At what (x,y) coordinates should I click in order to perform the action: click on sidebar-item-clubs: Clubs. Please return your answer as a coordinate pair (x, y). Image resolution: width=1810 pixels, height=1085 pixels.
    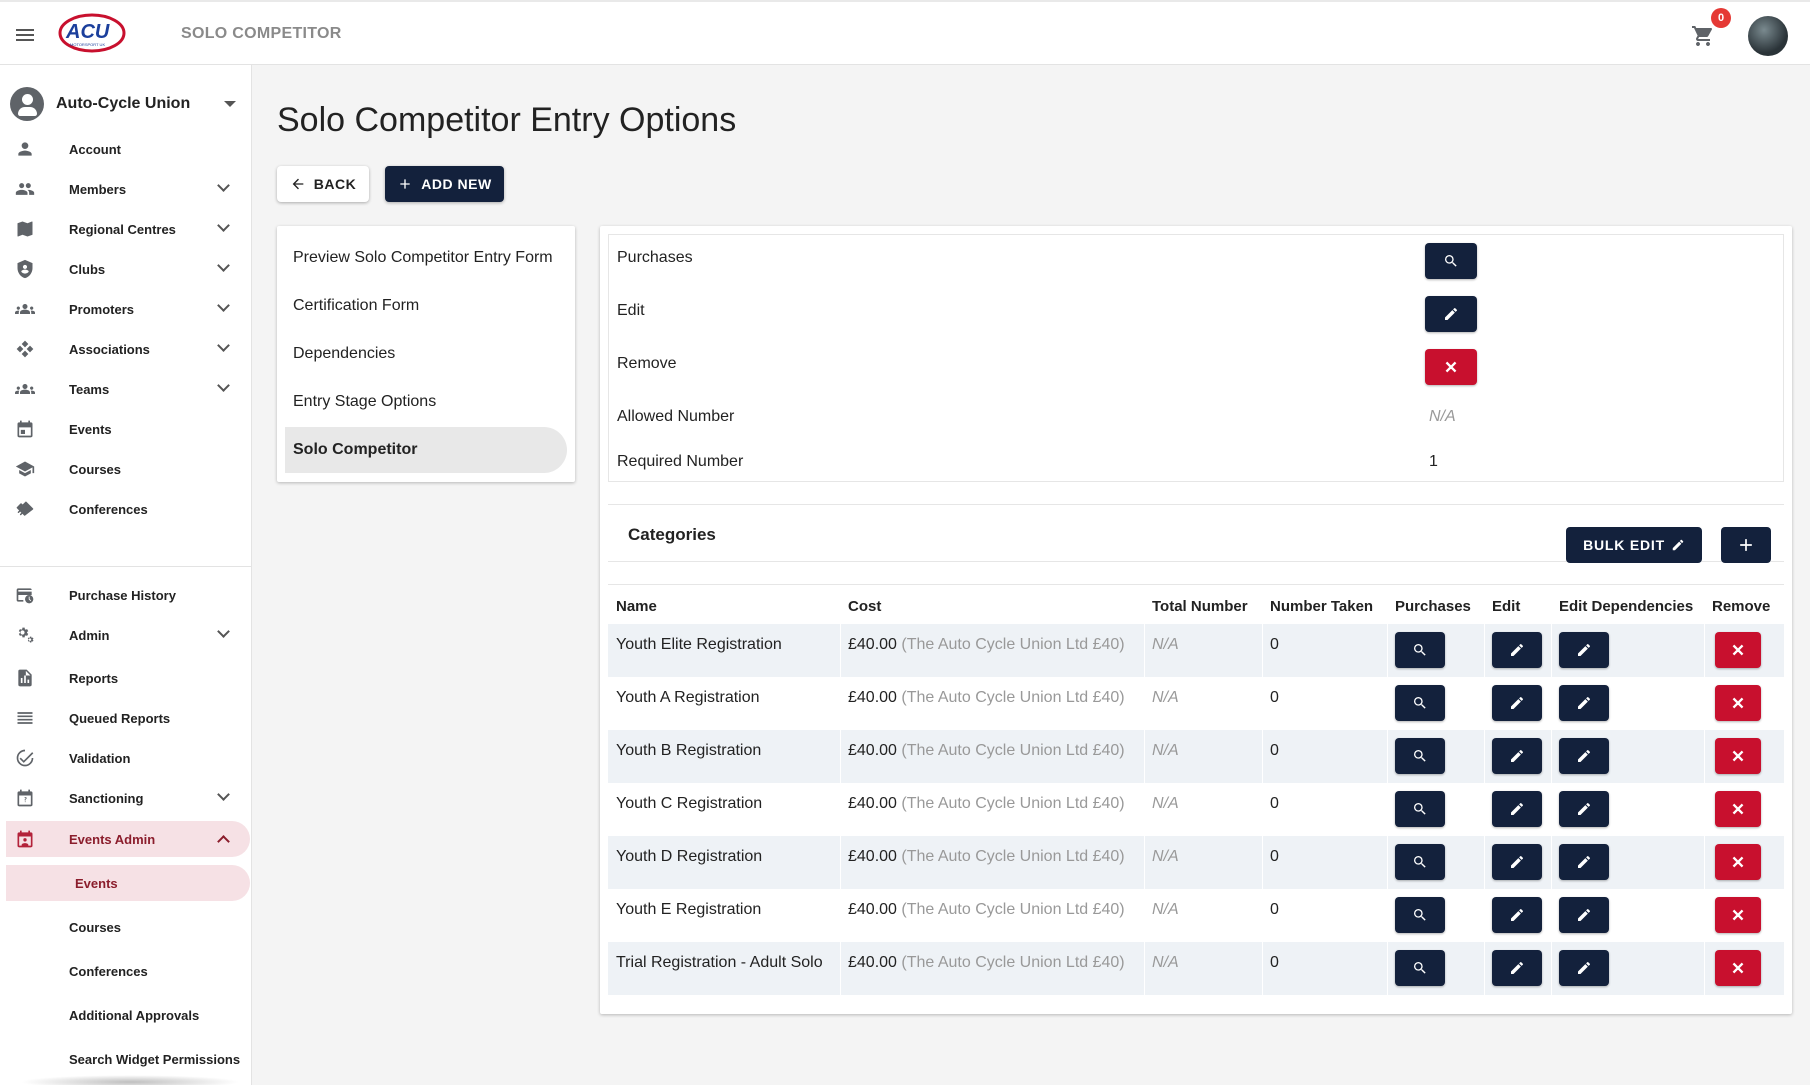
    Looking at the image, I should click on (125, 269).